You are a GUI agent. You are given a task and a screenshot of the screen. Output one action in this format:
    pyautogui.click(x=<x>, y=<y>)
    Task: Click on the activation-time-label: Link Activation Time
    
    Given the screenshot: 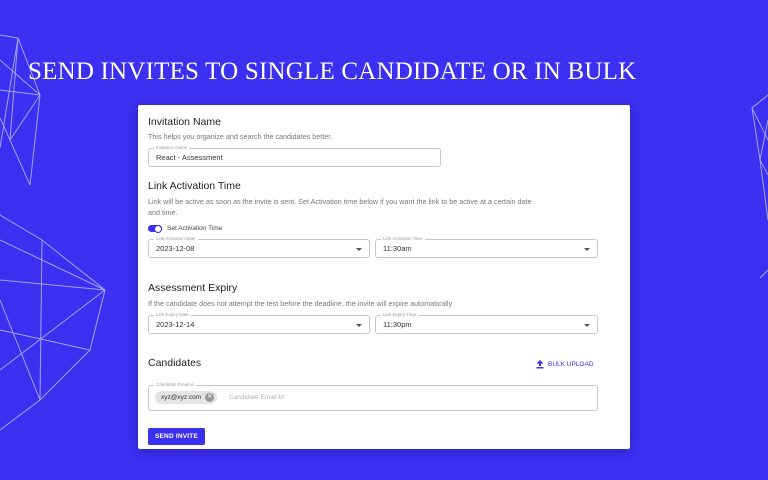 What is the action you would take?
    pyautogui.click(x=403, y=239)
    